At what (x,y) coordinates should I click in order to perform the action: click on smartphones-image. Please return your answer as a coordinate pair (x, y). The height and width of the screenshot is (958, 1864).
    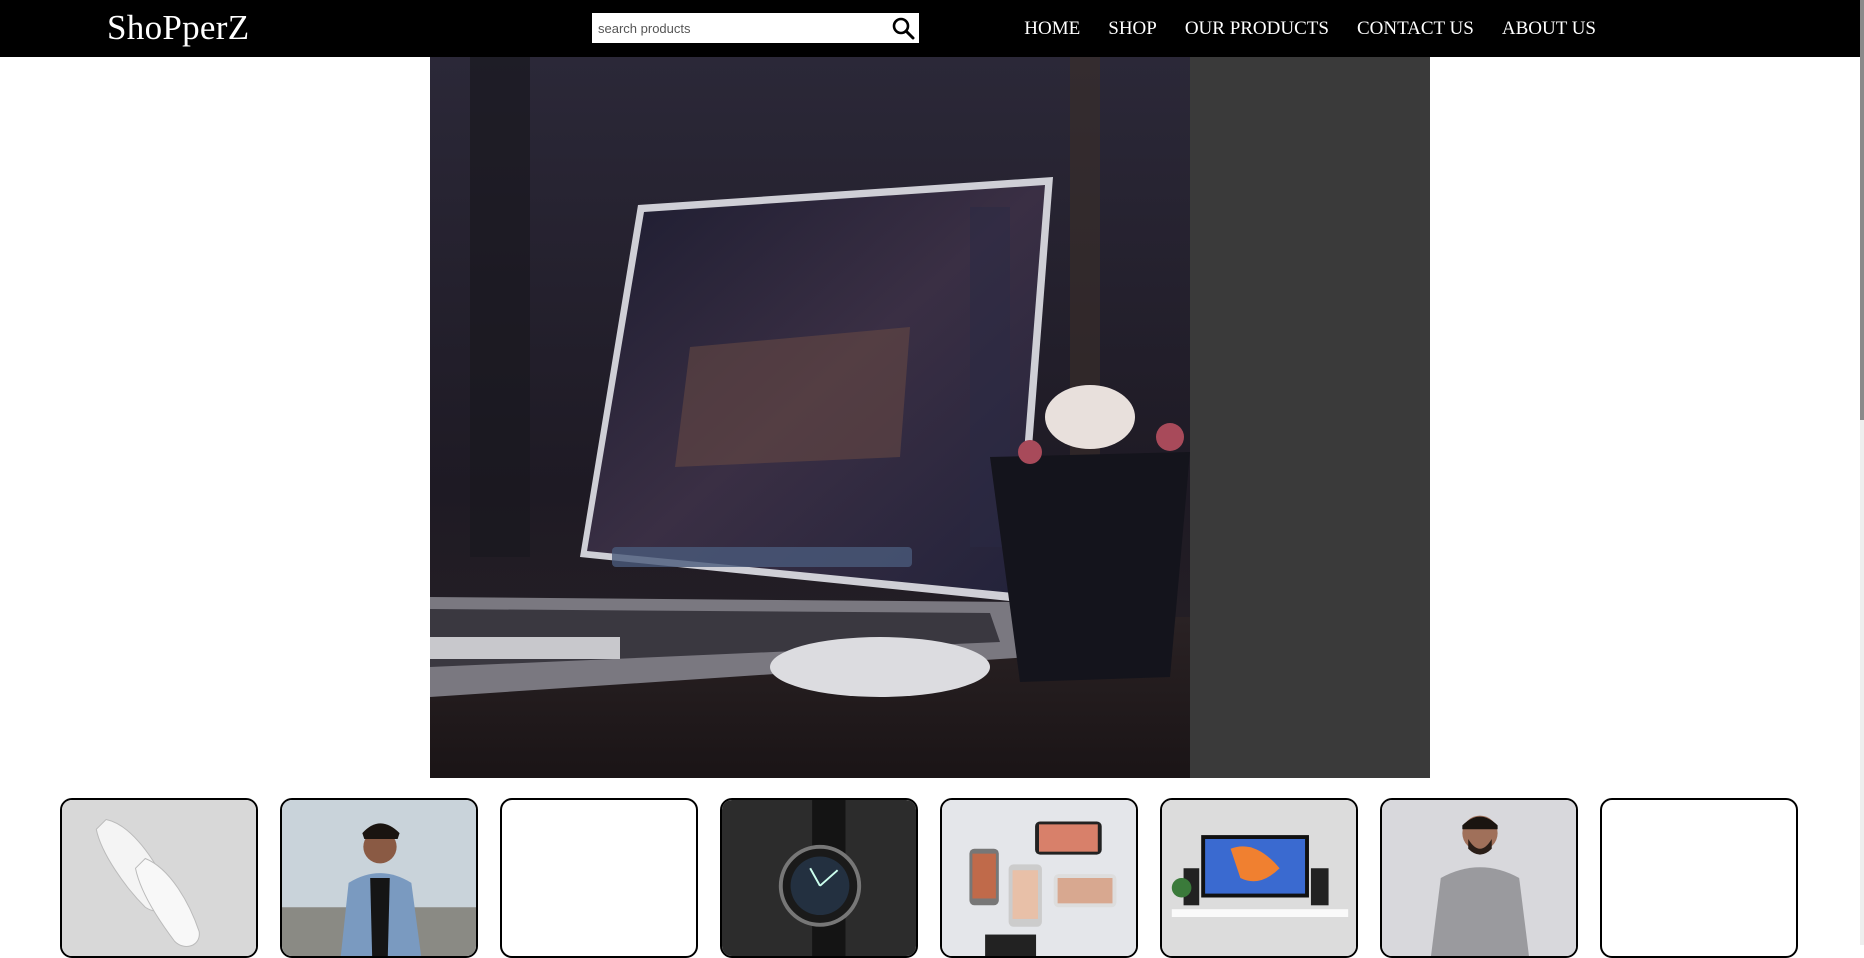
    Looking at the image, I should click on (1039, 878).